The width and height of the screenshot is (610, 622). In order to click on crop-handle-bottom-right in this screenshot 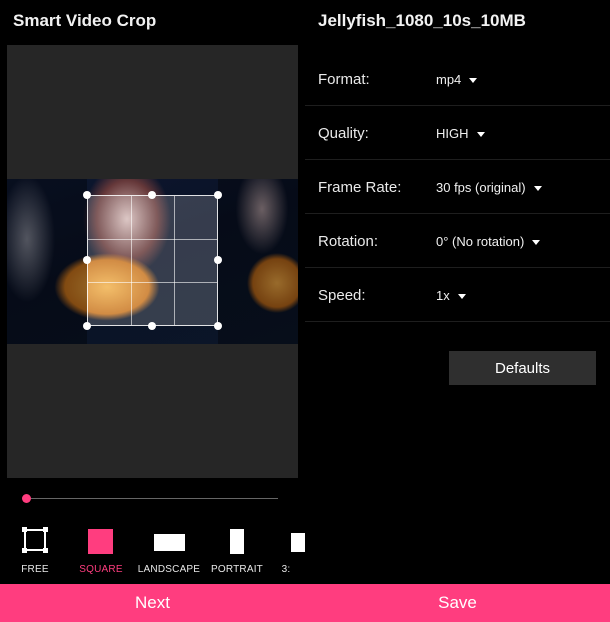, I will do `click(218, 326)`.